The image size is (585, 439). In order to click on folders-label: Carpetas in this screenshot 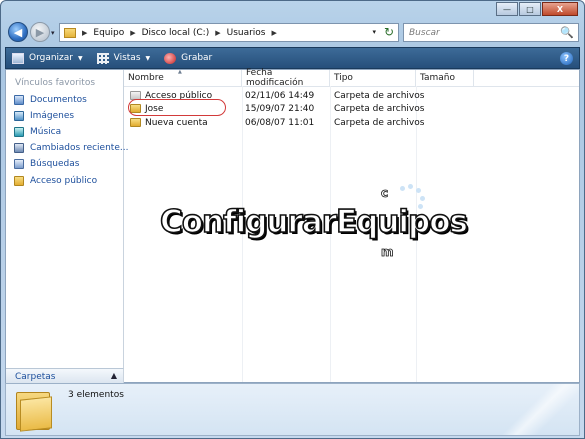, I will do `click(35, 376)`.